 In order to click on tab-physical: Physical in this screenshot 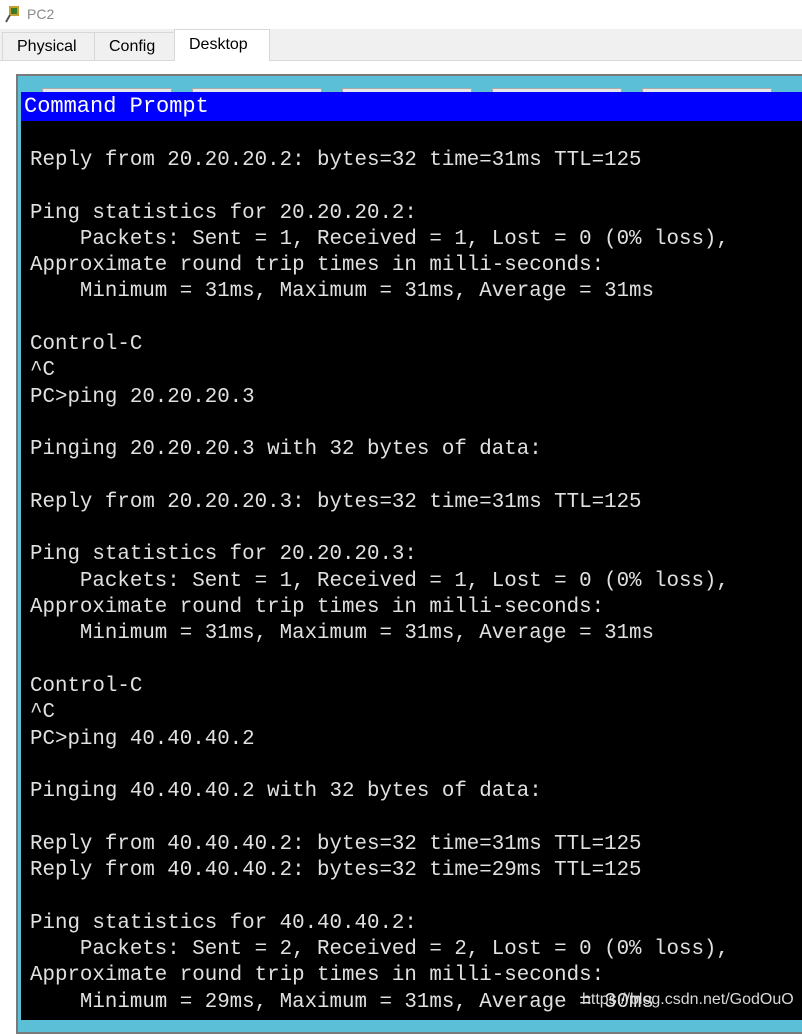, I will do `click(48, 46)`.